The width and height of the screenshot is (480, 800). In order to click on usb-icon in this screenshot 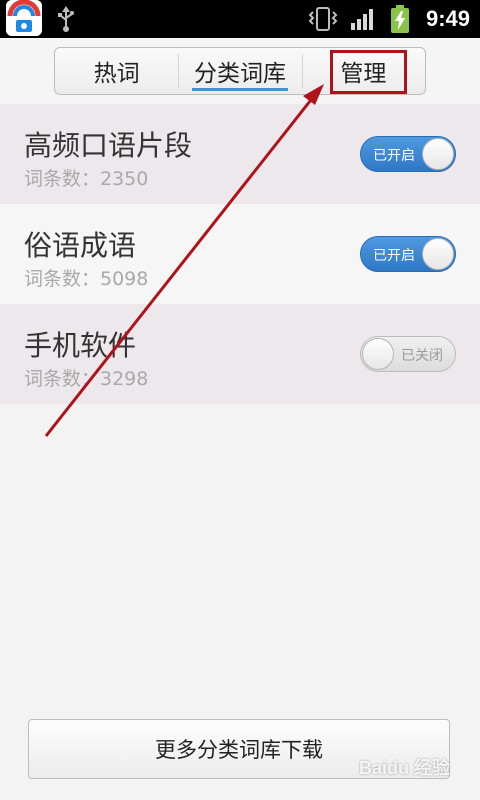, I will do `click(66, 19)`.